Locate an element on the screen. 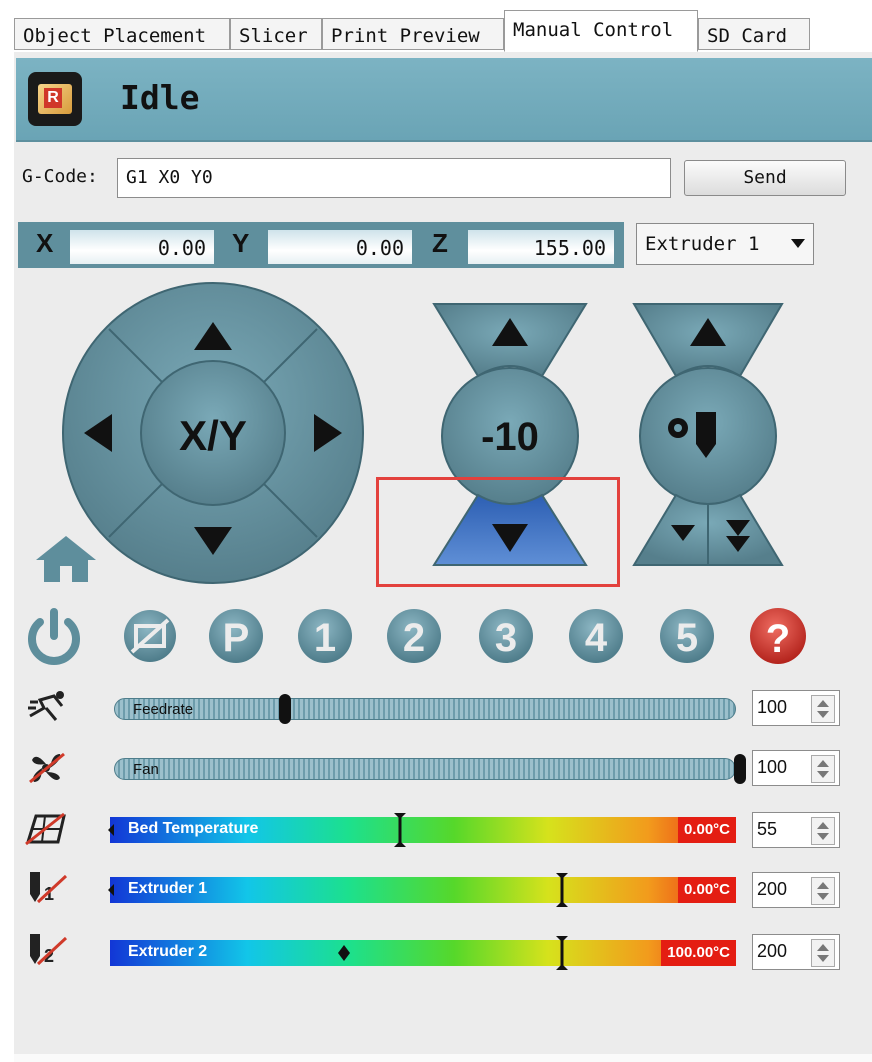 Image resolution: width=872 pixels, height=1062 pixels. bed-temperature-reading: 0.00°C is located at coordinates (706, 830).